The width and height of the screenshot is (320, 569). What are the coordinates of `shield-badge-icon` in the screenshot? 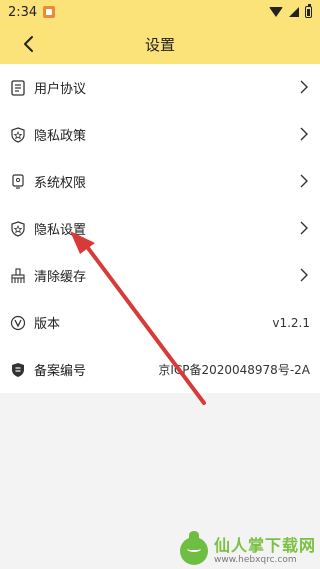 It's located at (18, 370).